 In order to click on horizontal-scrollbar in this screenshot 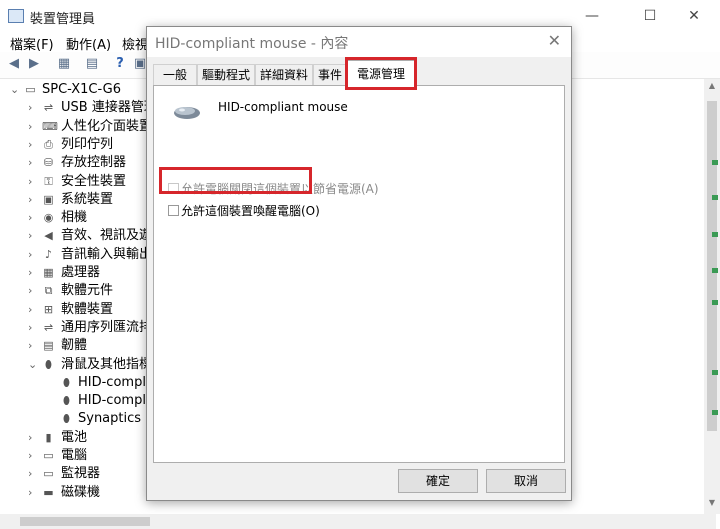, I will do `click(358, 521)`.